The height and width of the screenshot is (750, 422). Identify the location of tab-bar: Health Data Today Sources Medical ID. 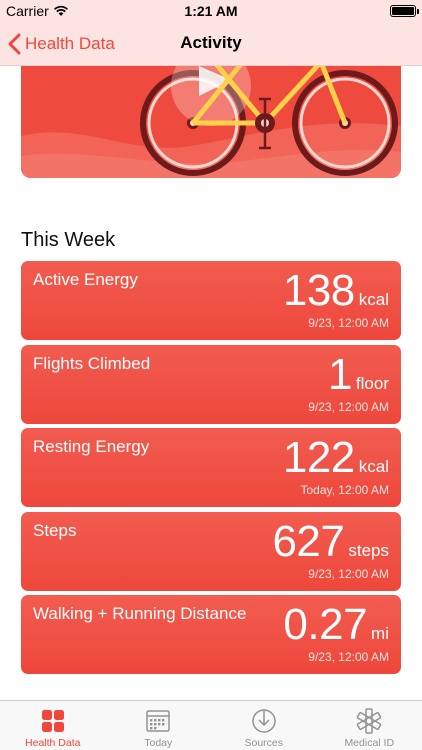
(211, 725).